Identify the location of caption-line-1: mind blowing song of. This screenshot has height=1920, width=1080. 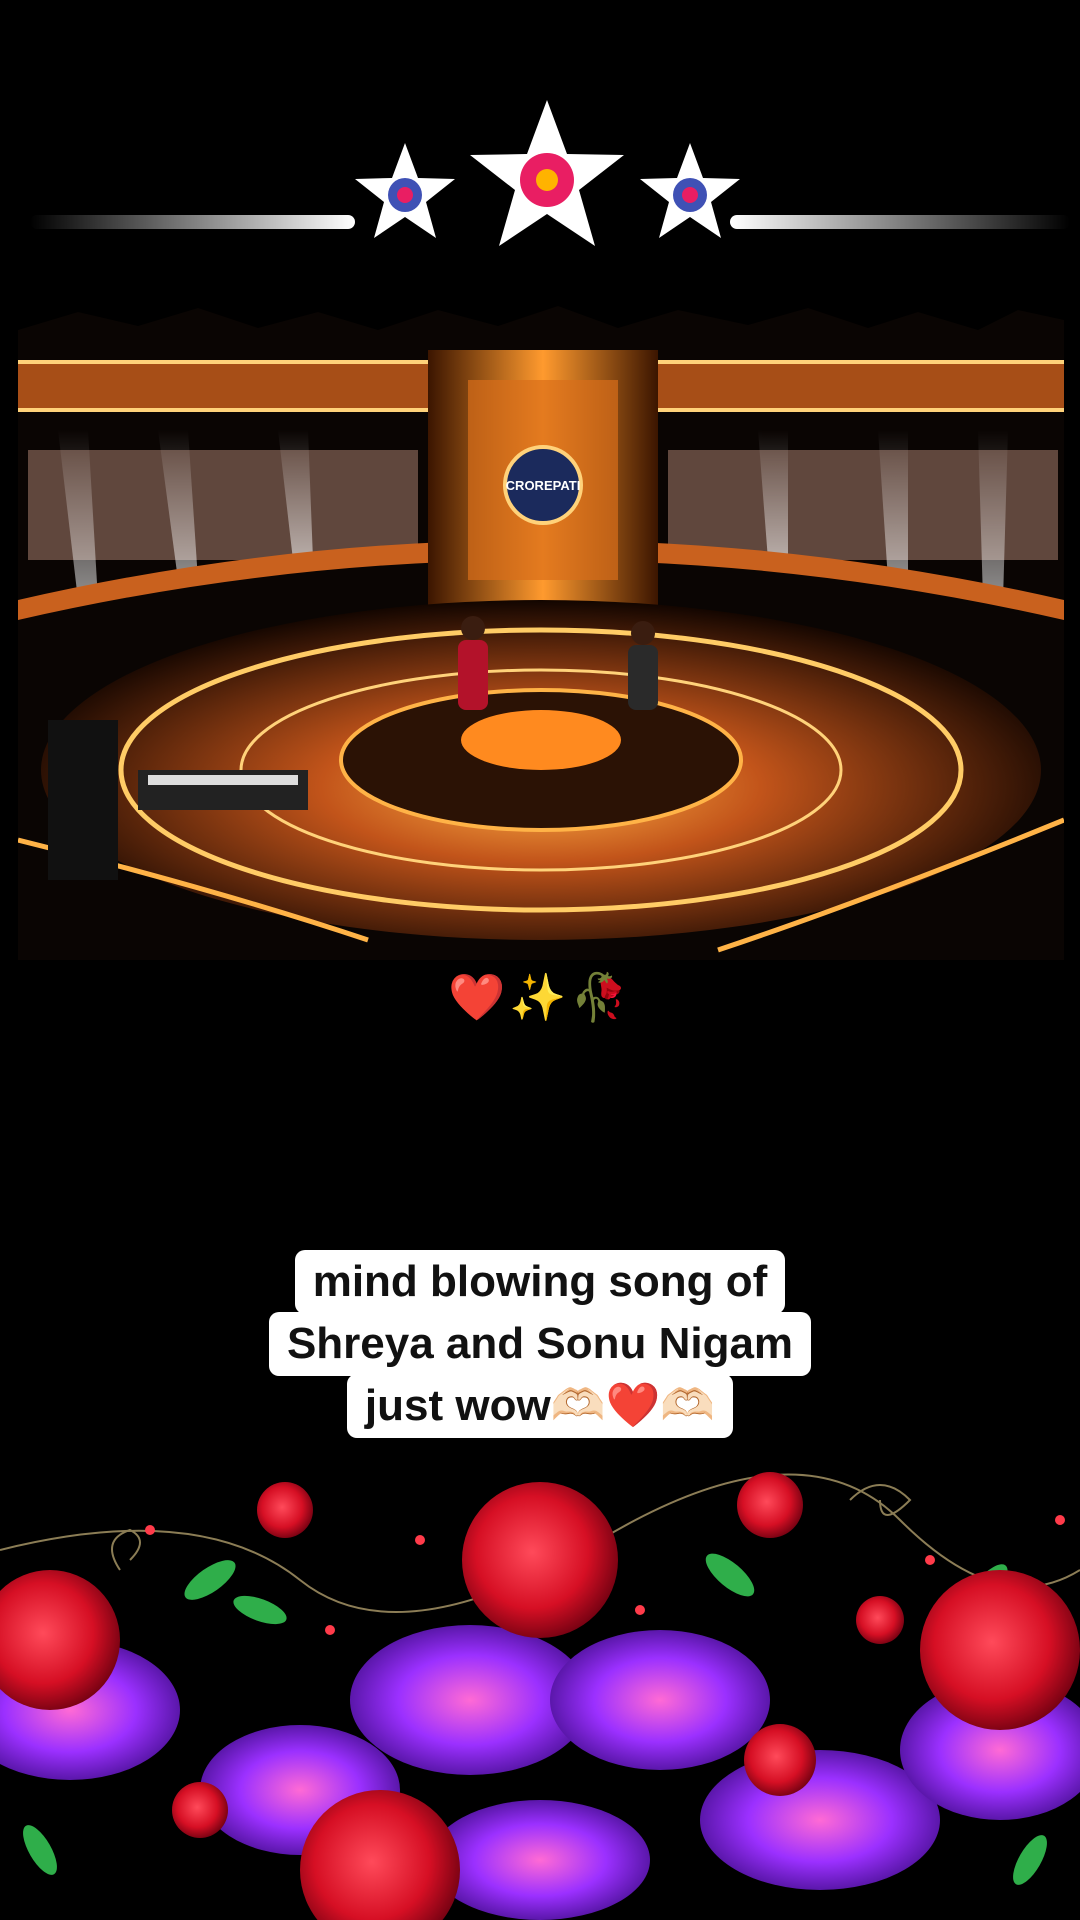
(540, 1282).